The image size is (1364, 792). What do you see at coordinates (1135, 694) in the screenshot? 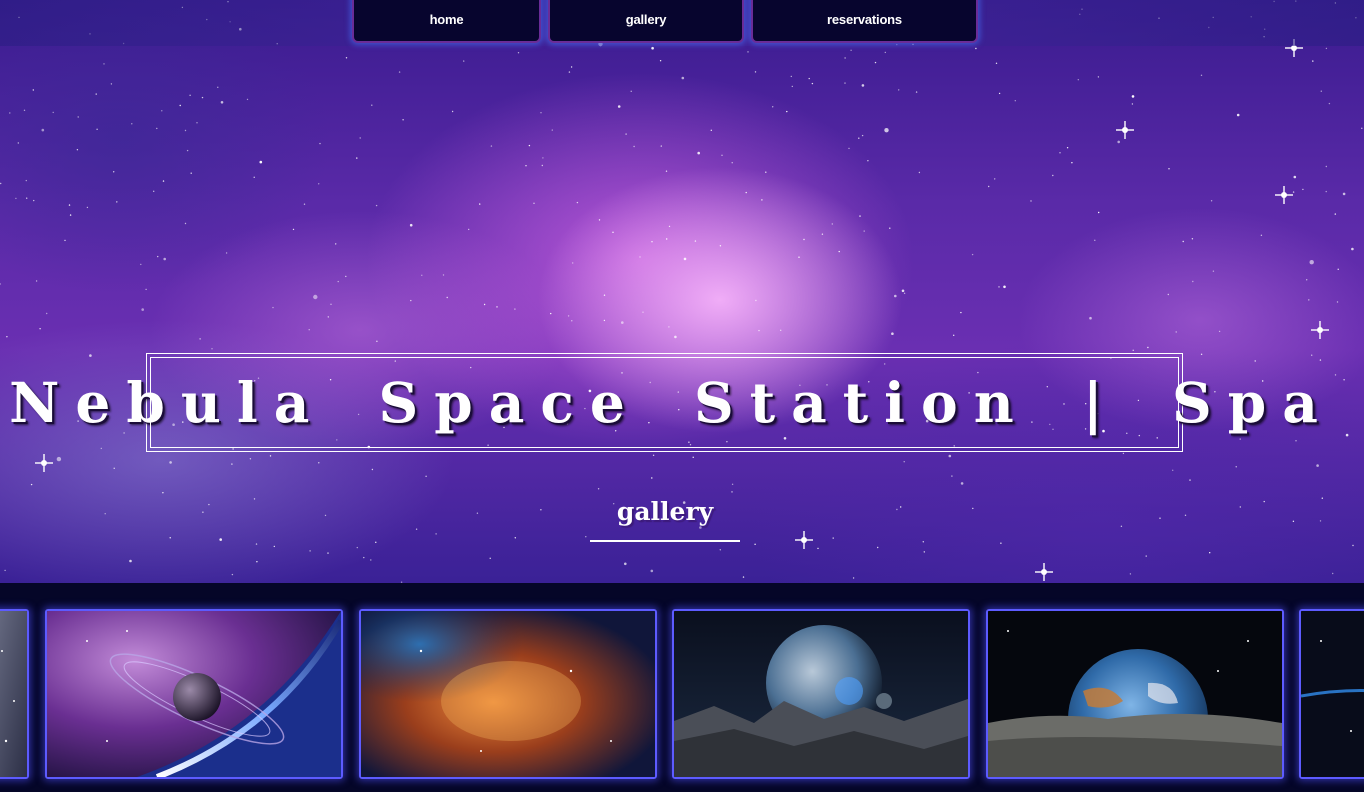
I see `gallery-thumbnail-earth-over-moon` at bounding box center [1135, 694].